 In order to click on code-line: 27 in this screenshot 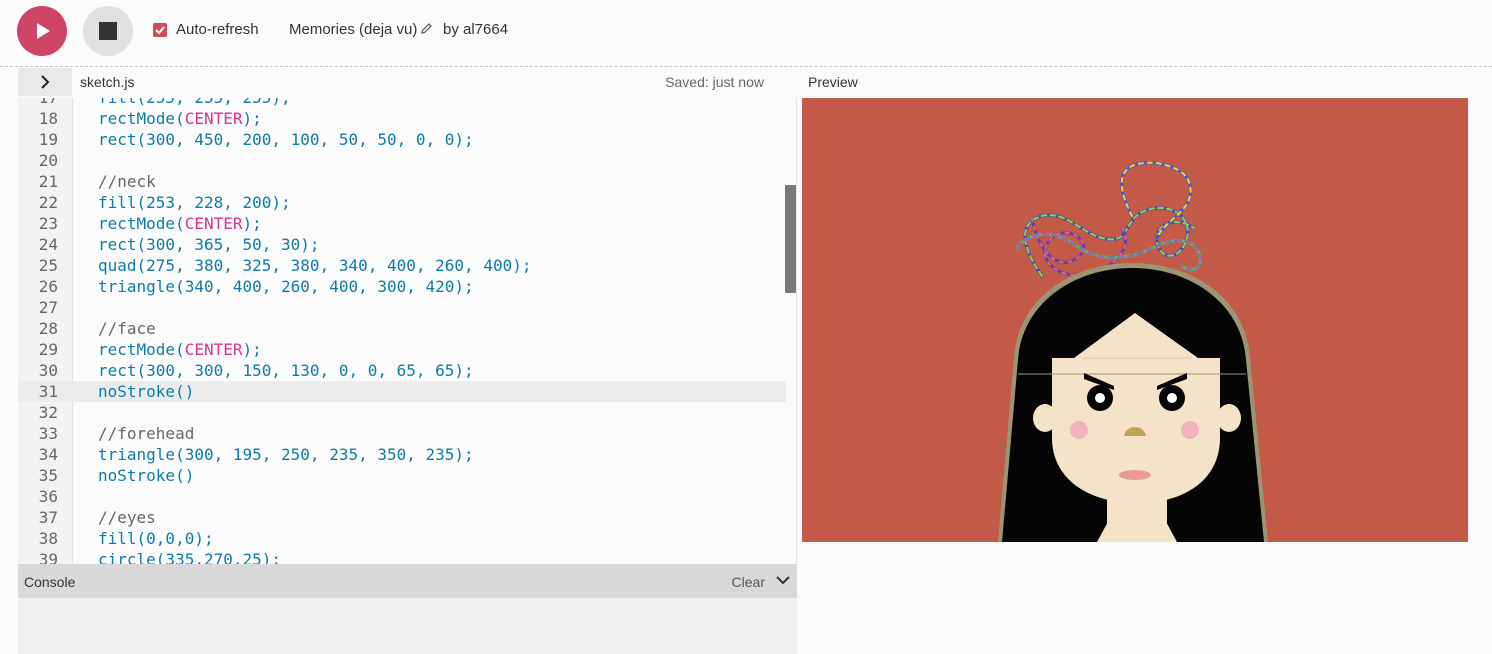, I will do `click(402, 307)`.